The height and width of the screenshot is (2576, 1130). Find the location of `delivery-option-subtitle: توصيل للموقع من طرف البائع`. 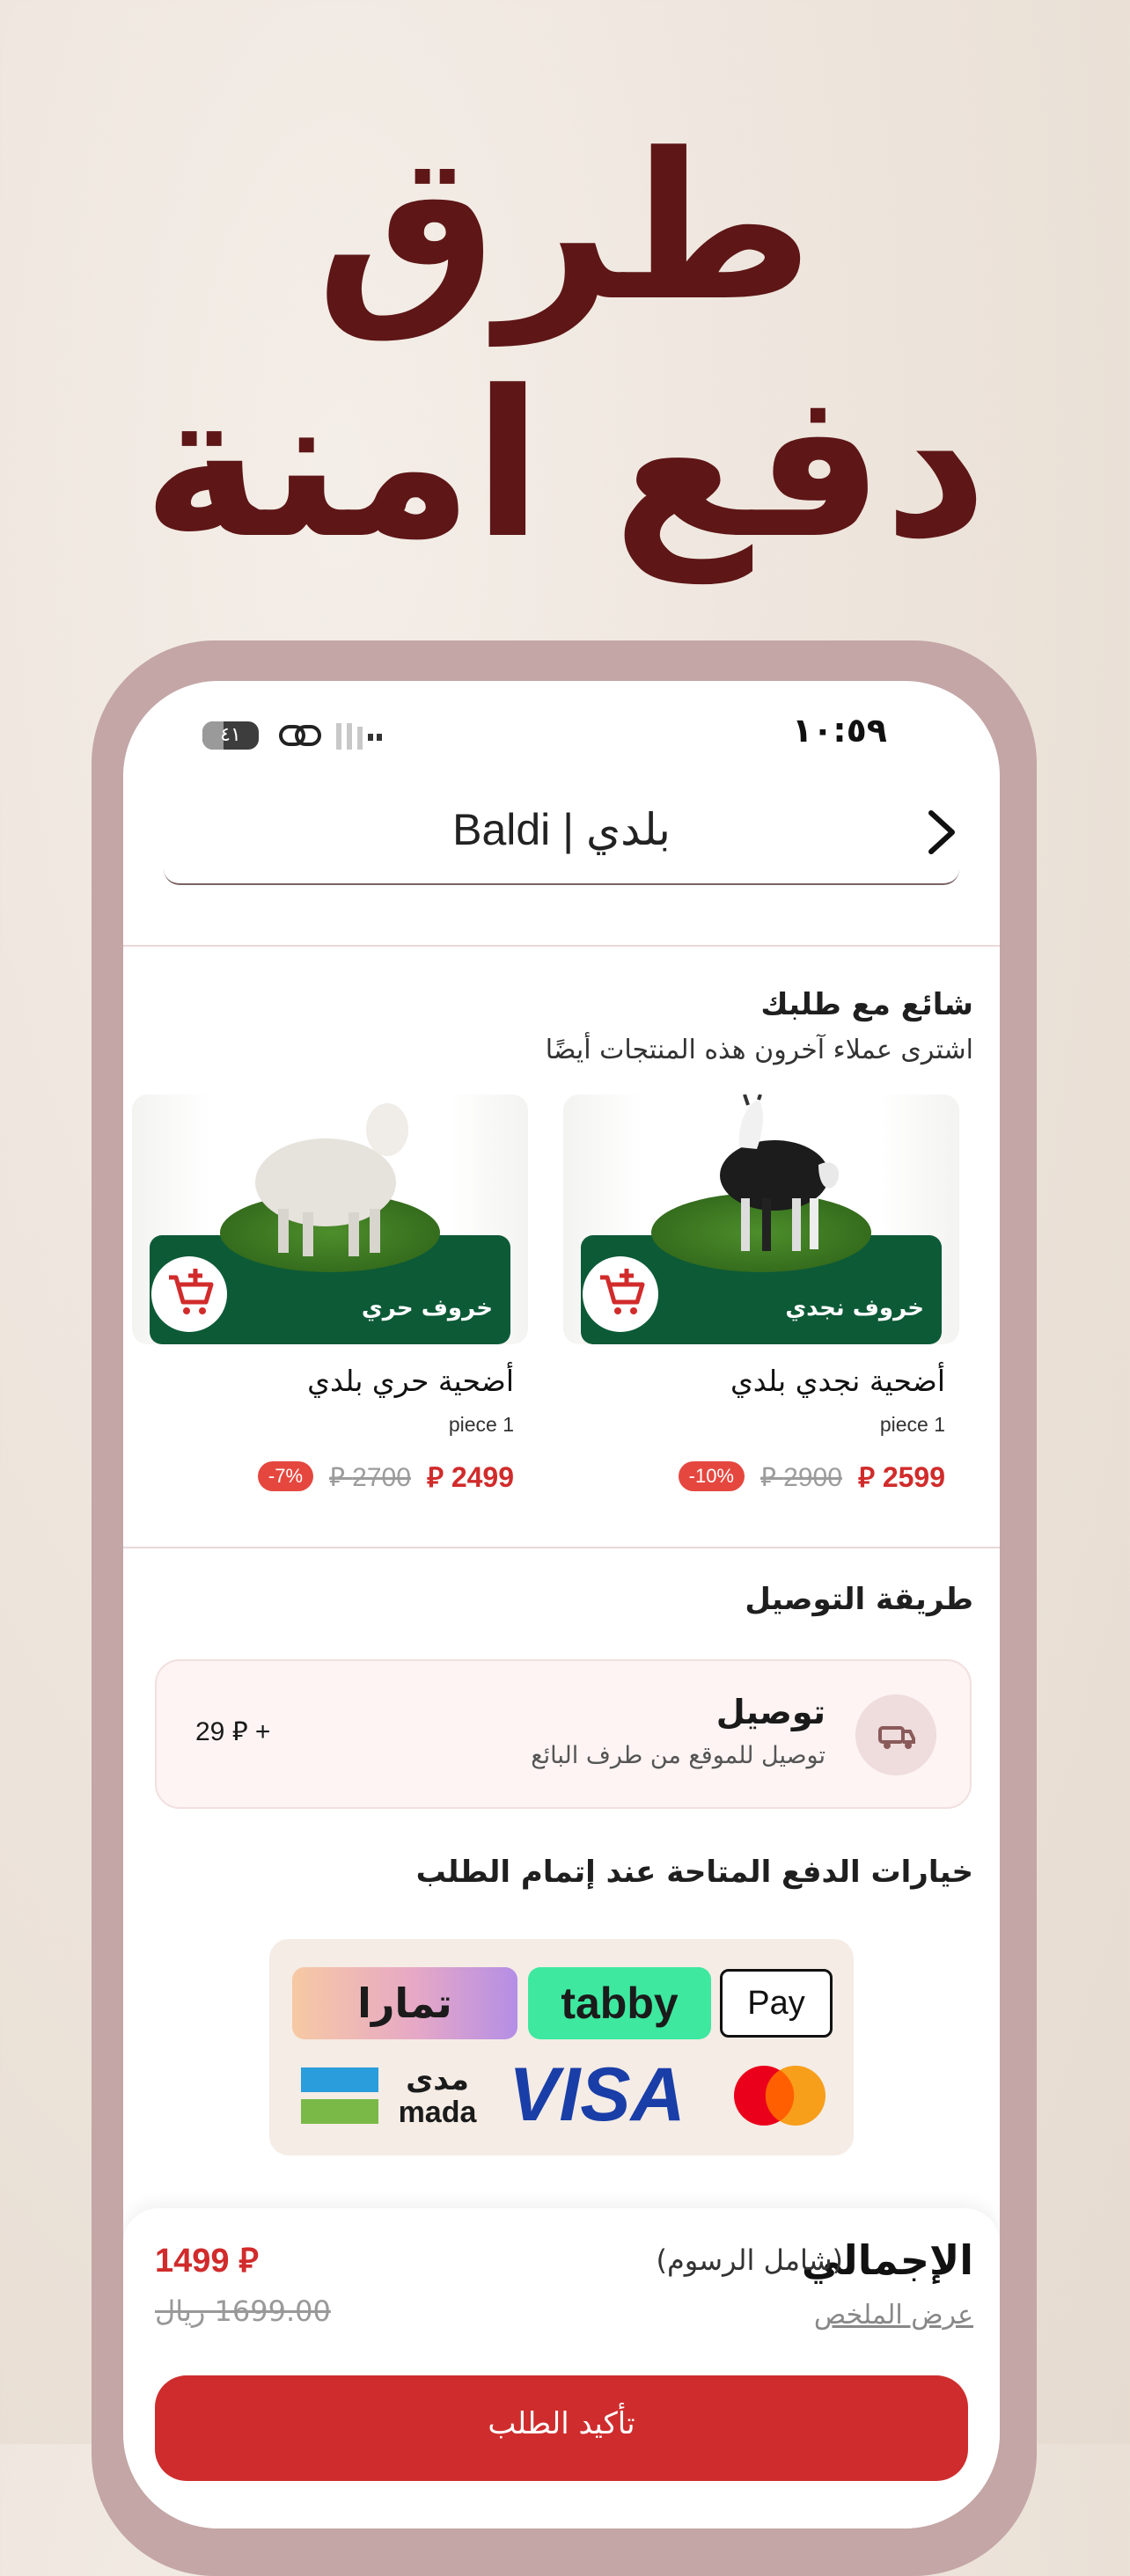

delivery-option-subtitle: توصيل للموقع من طرف البائع is located at coordinates (678, 1755).